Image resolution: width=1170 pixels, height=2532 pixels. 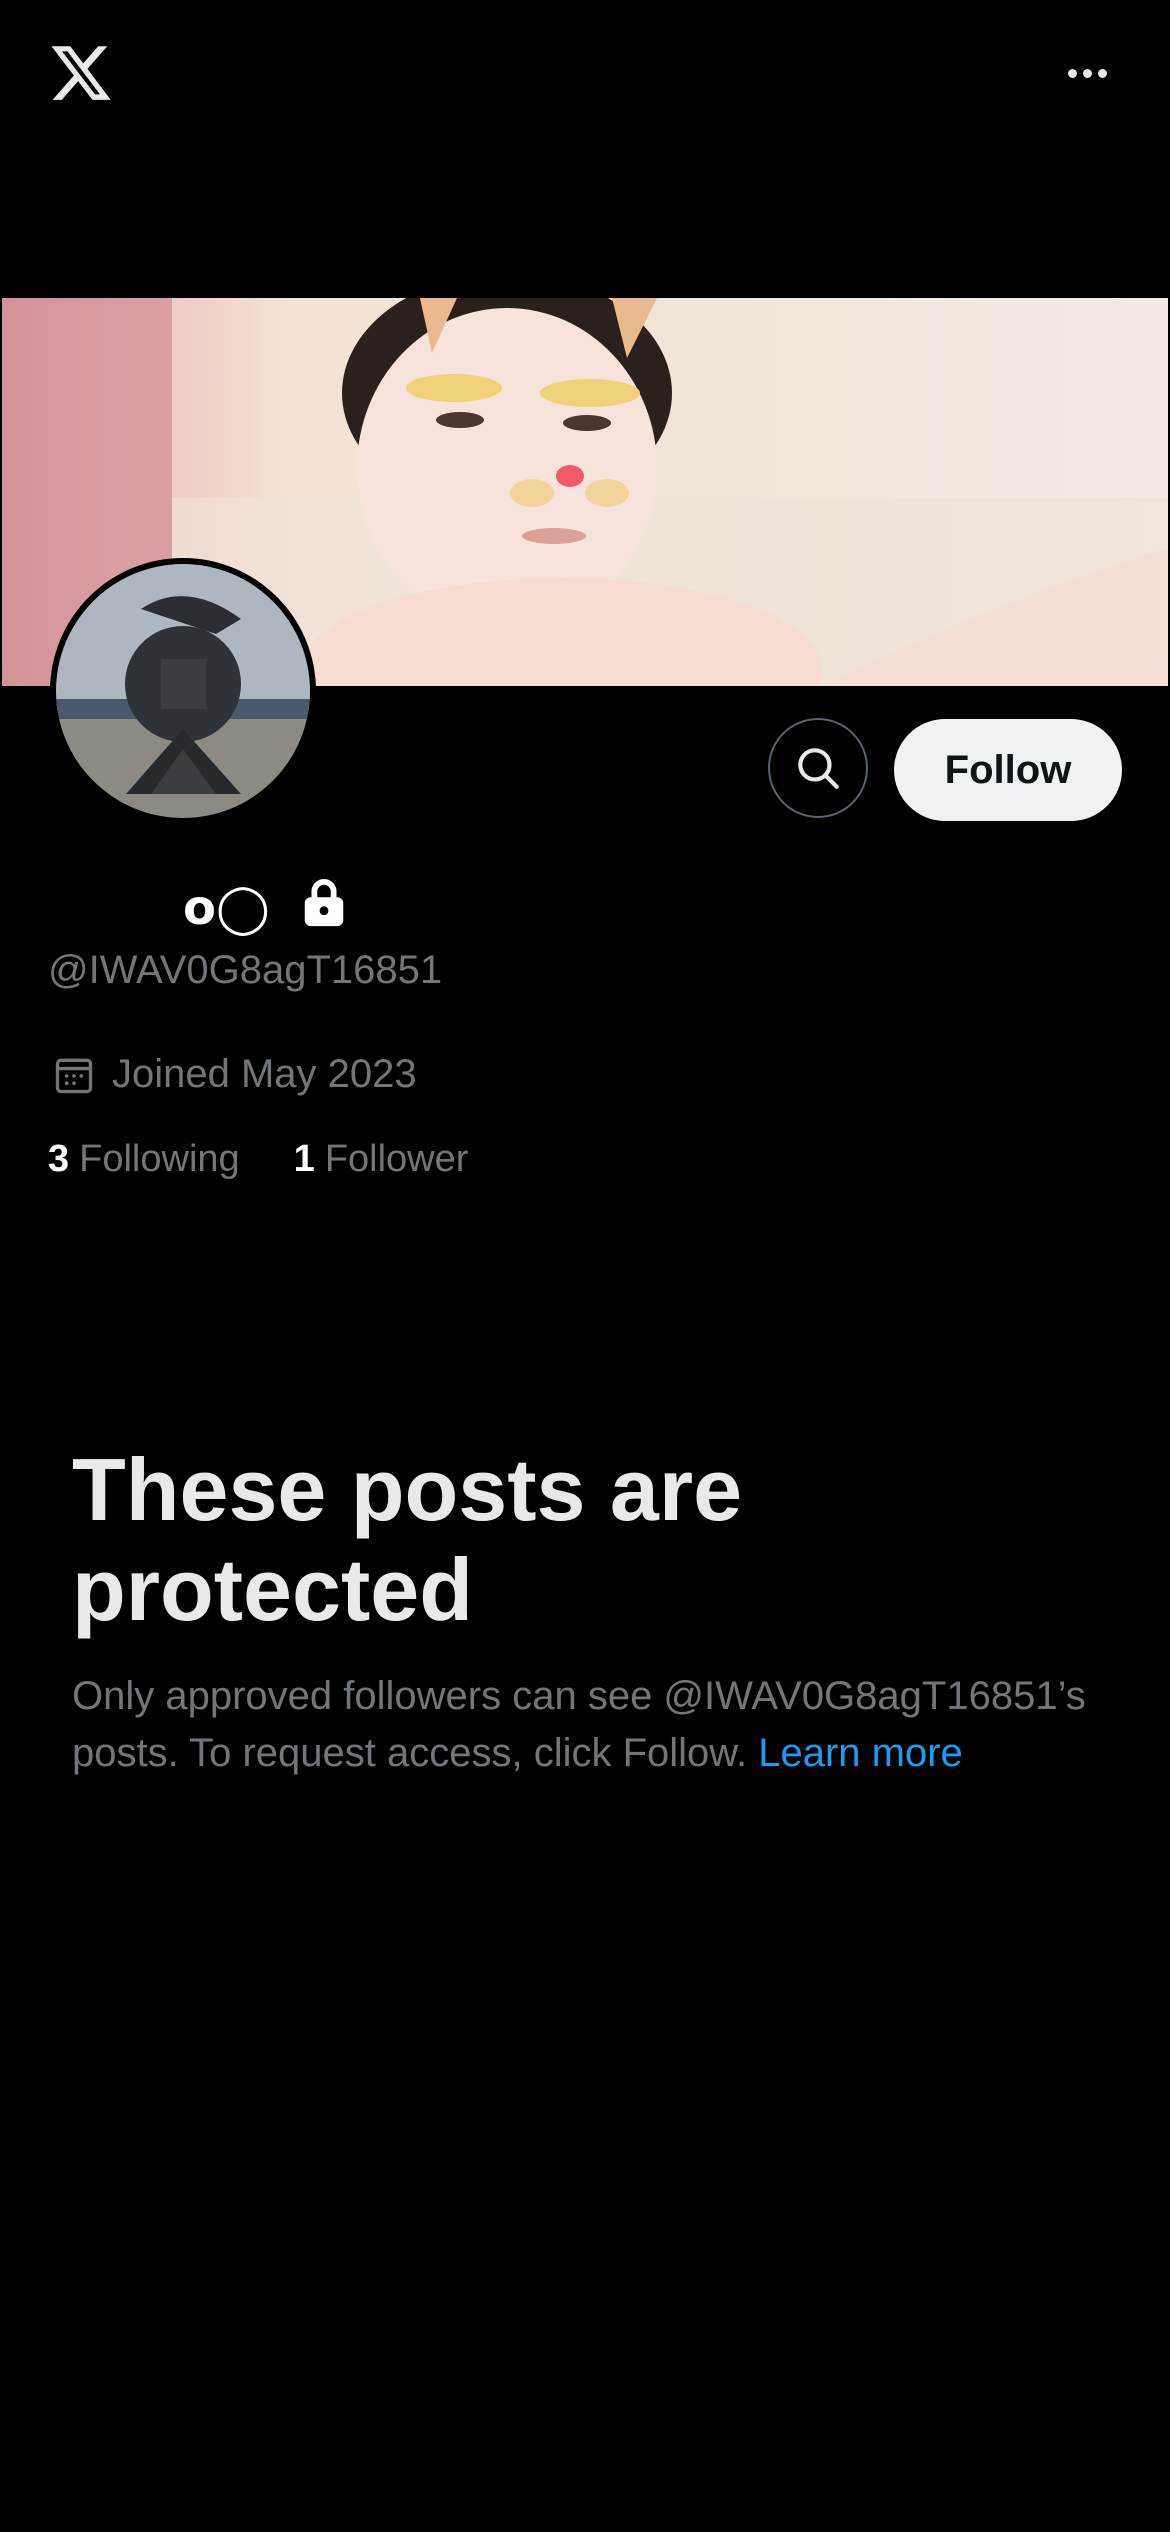 What do you see at coordinates (245, 970) in the screenshot?
I see `profile-handle: @IWAV0G8agT16851` at bounding box center [245, 970].